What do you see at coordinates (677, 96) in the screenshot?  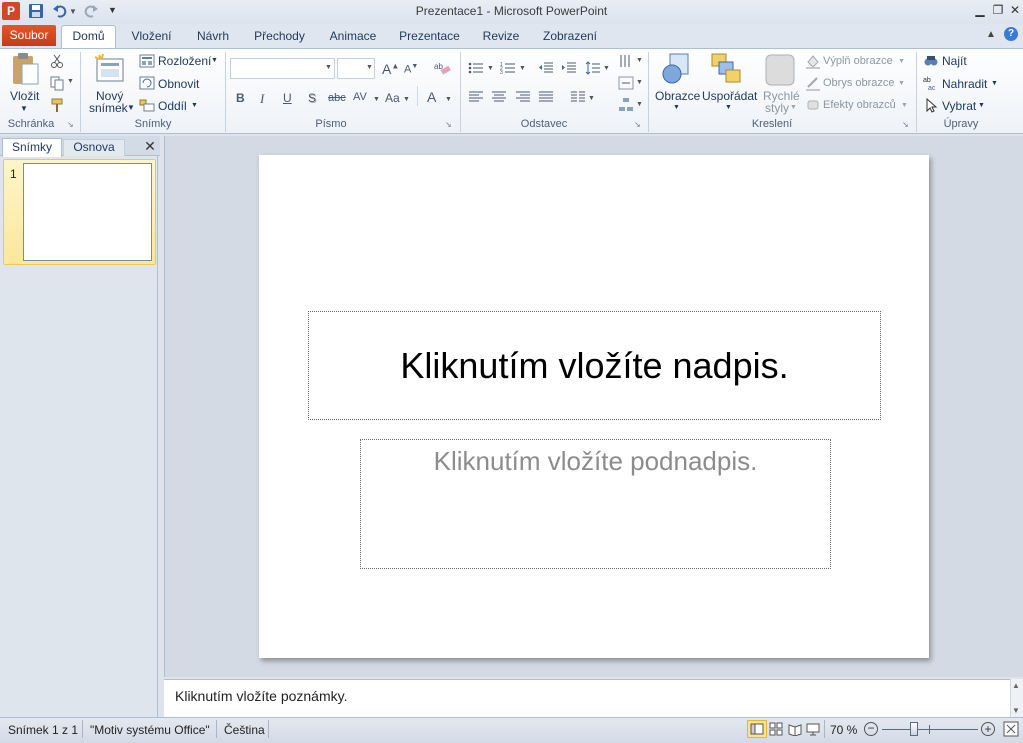 I see `shapes-button: Obrazce` at bounding box center [677, 96].